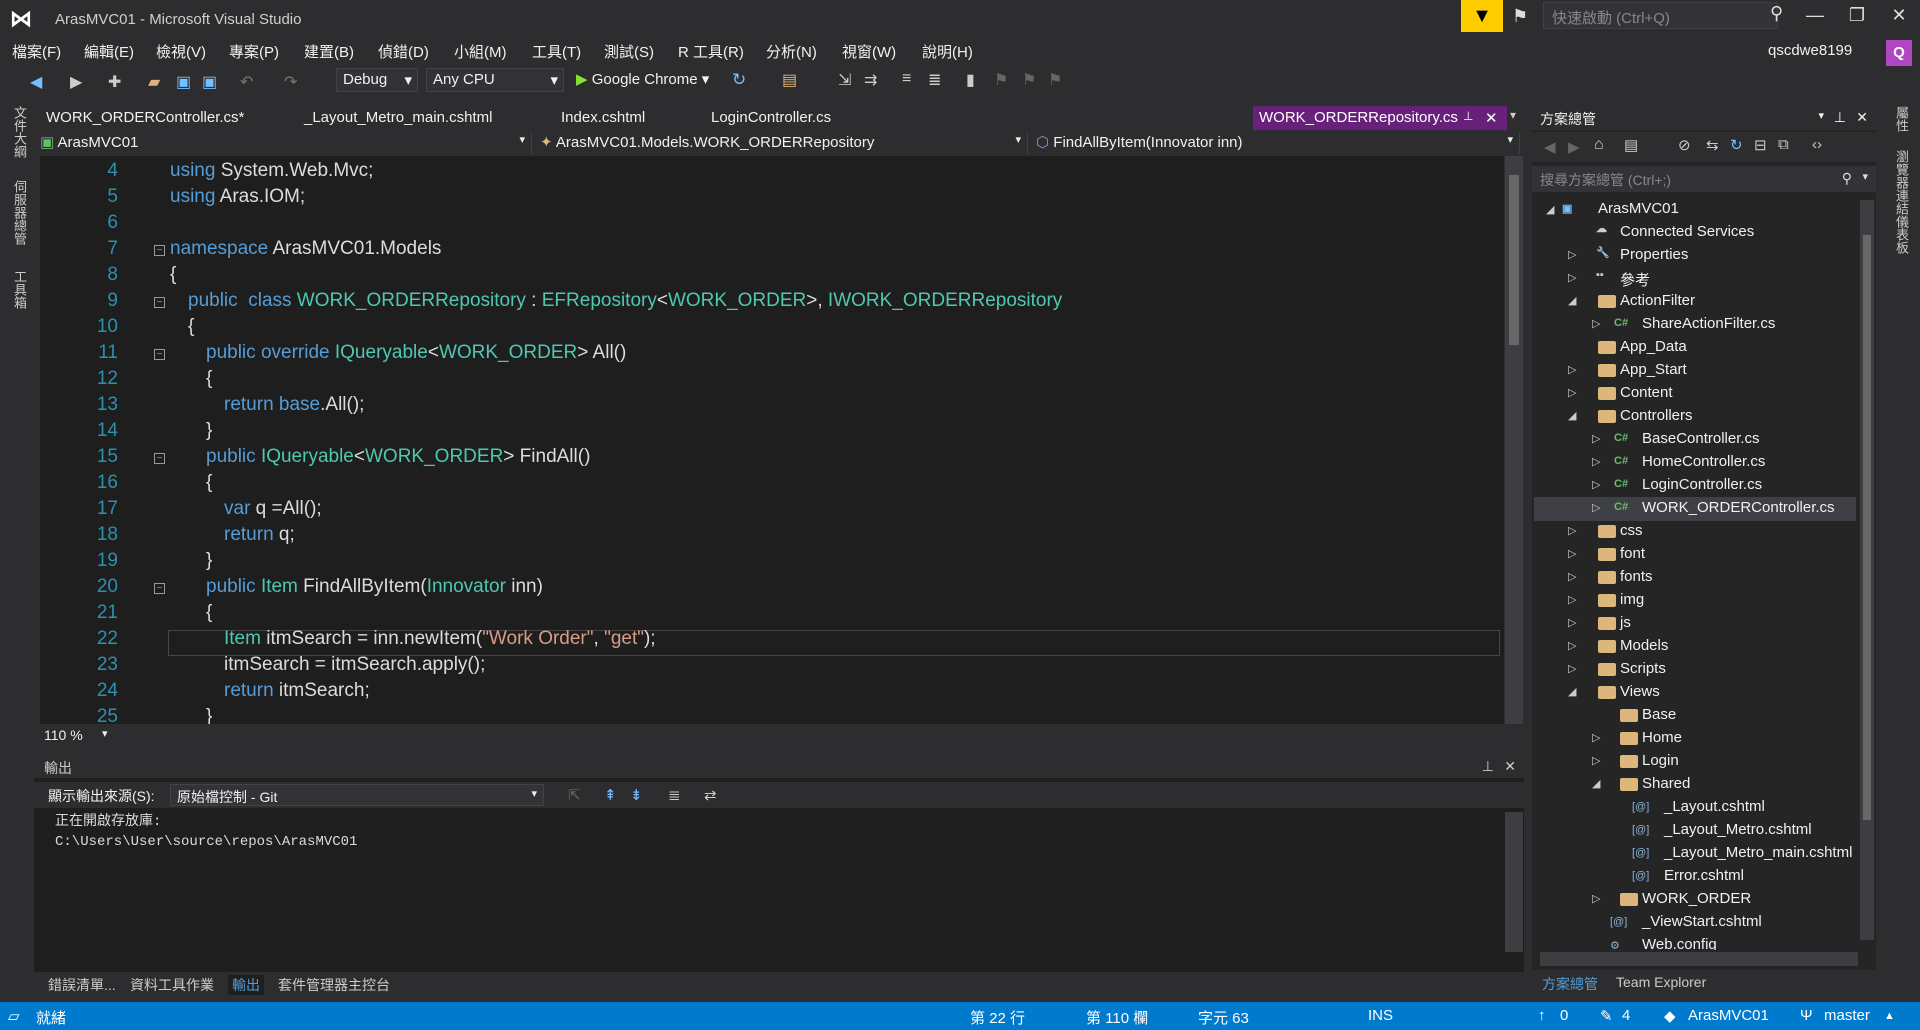 Image resolution: width=1920 pixels, height=1030 pixels. I want to click on prev-message-icon: ⇞, so click(610, 795).